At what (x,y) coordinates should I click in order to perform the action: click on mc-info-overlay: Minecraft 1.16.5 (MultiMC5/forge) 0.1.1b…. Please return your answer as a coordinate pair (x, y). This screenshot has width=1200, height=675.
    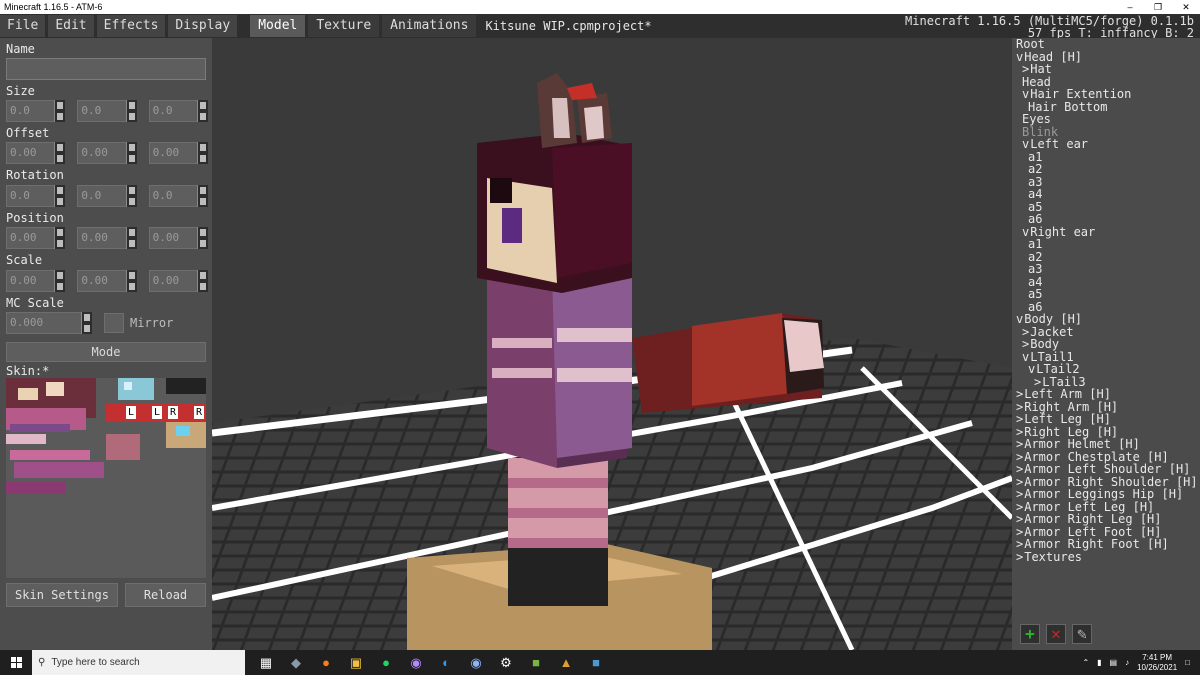
    Looking at the image, I should click on (1049, 27).